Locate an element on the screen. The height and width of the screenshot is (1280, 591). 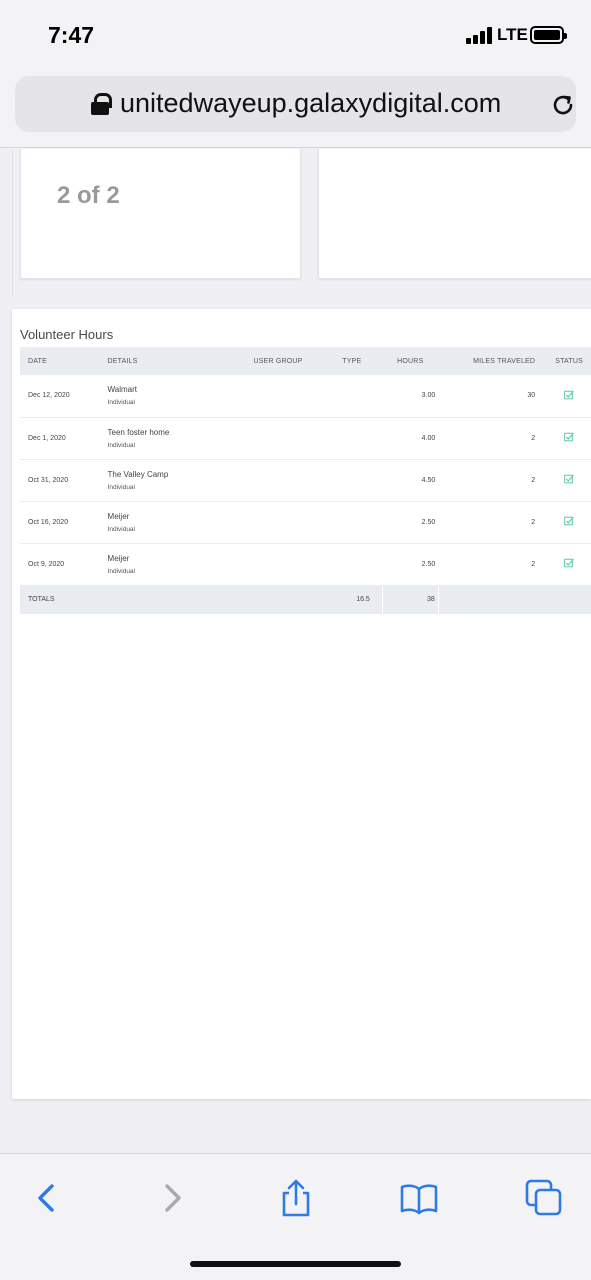
row-miles: 30 is located at coordinates (493, 396).